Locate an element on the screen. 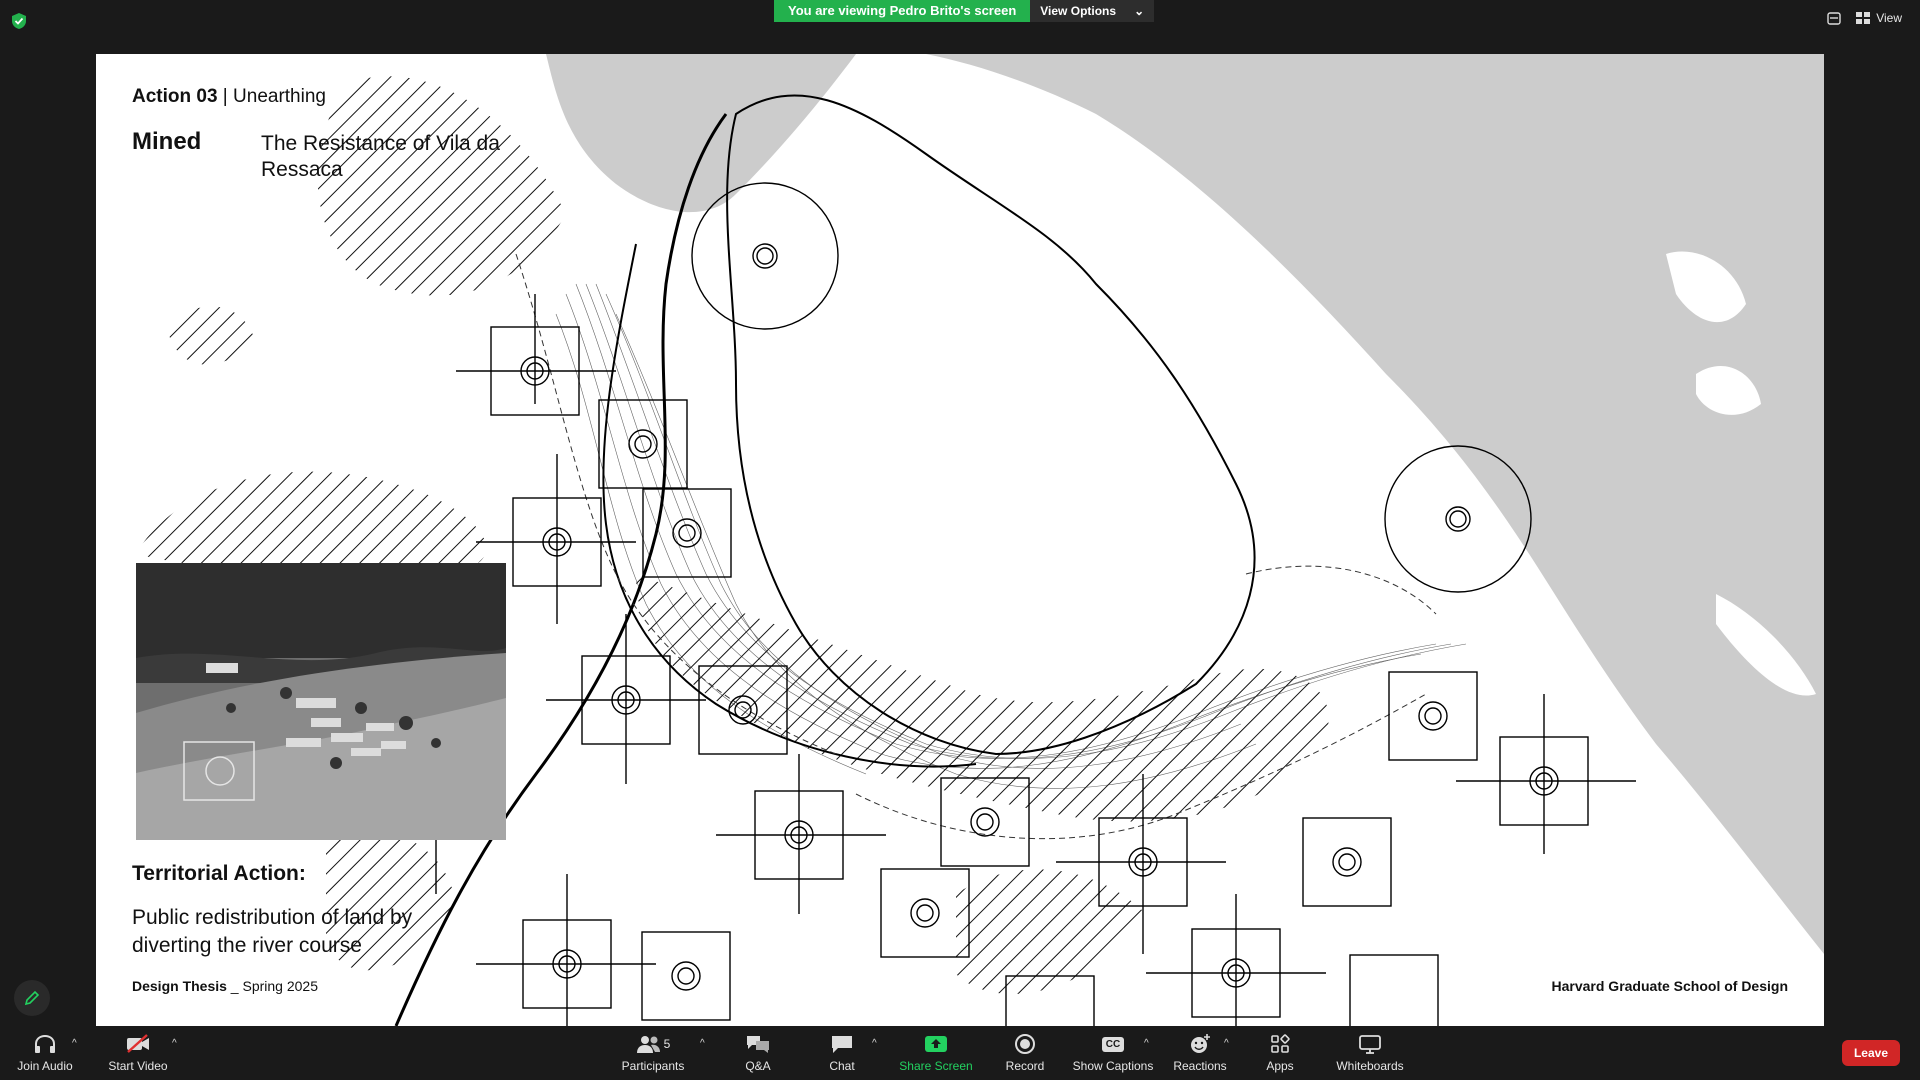  qa-icon is located at coordinates (758, 1044).